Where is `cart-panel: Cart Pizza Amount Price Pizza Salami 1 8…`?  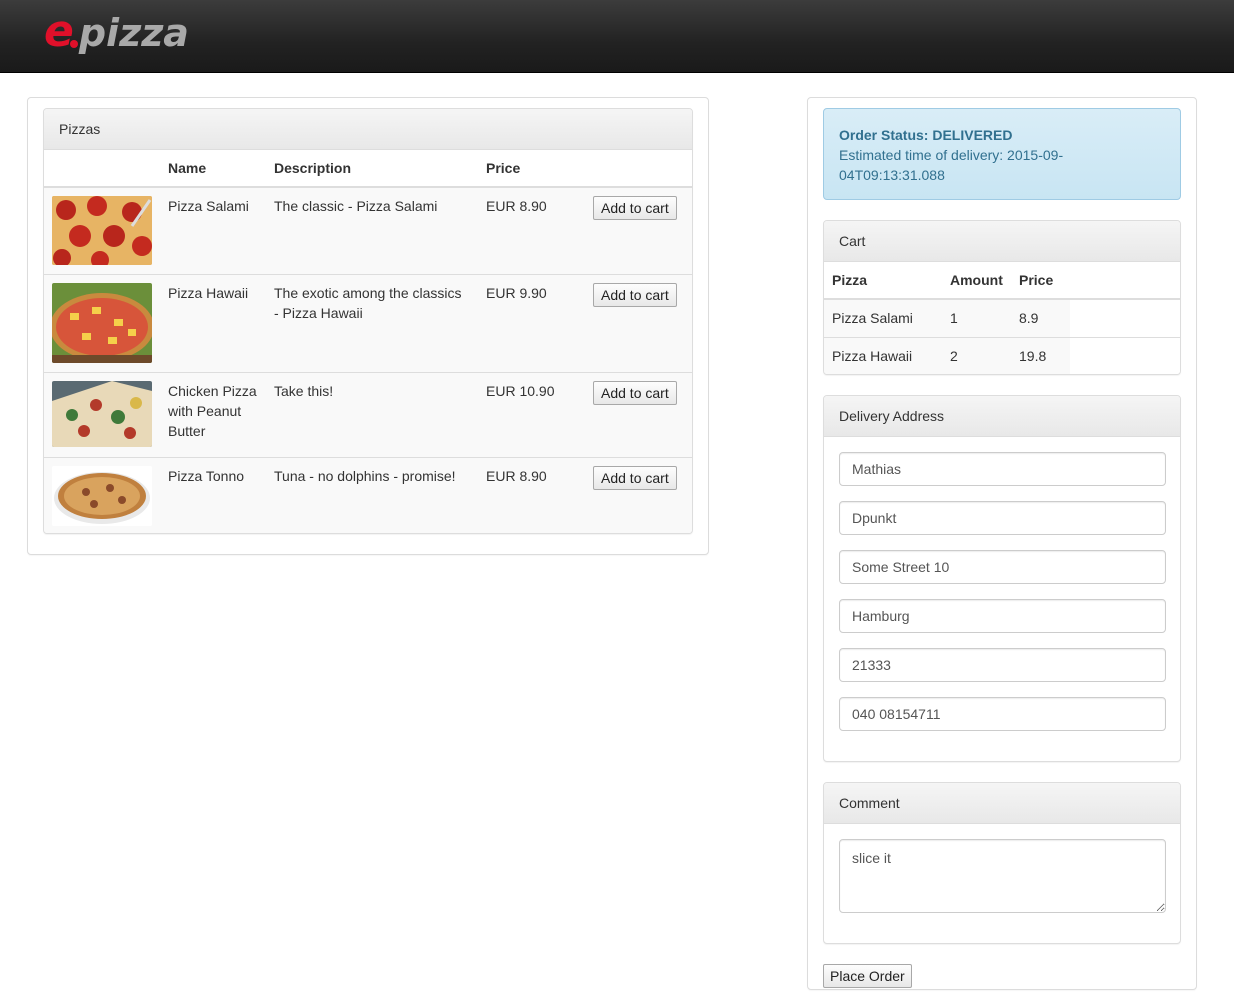 cart-panel: Cart Pizza Amount Price Pizza Salami 1 8… is located at coordinates (1002, 297).